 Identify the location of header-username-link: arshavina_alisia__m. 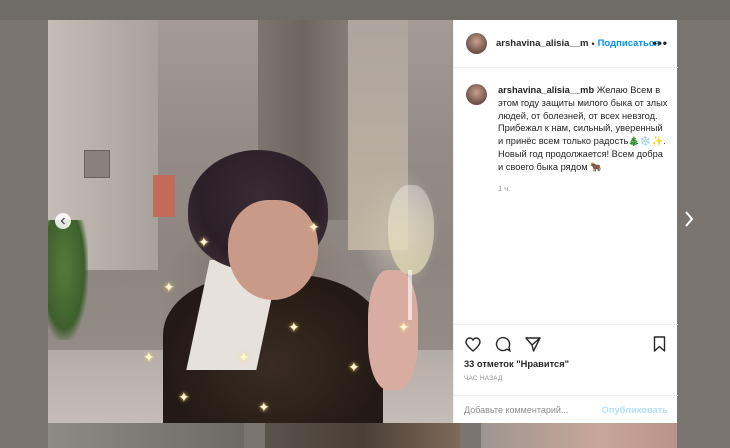
(542, 43).